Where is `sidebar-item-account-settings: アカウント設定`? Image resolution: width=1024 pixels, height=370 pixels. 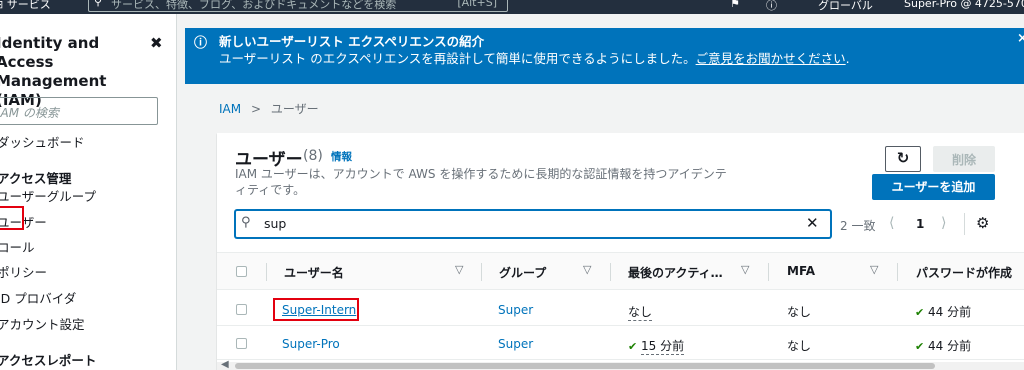 sidebar-item-account-settings: アカウント設定 is located at coordinates (42, 323).